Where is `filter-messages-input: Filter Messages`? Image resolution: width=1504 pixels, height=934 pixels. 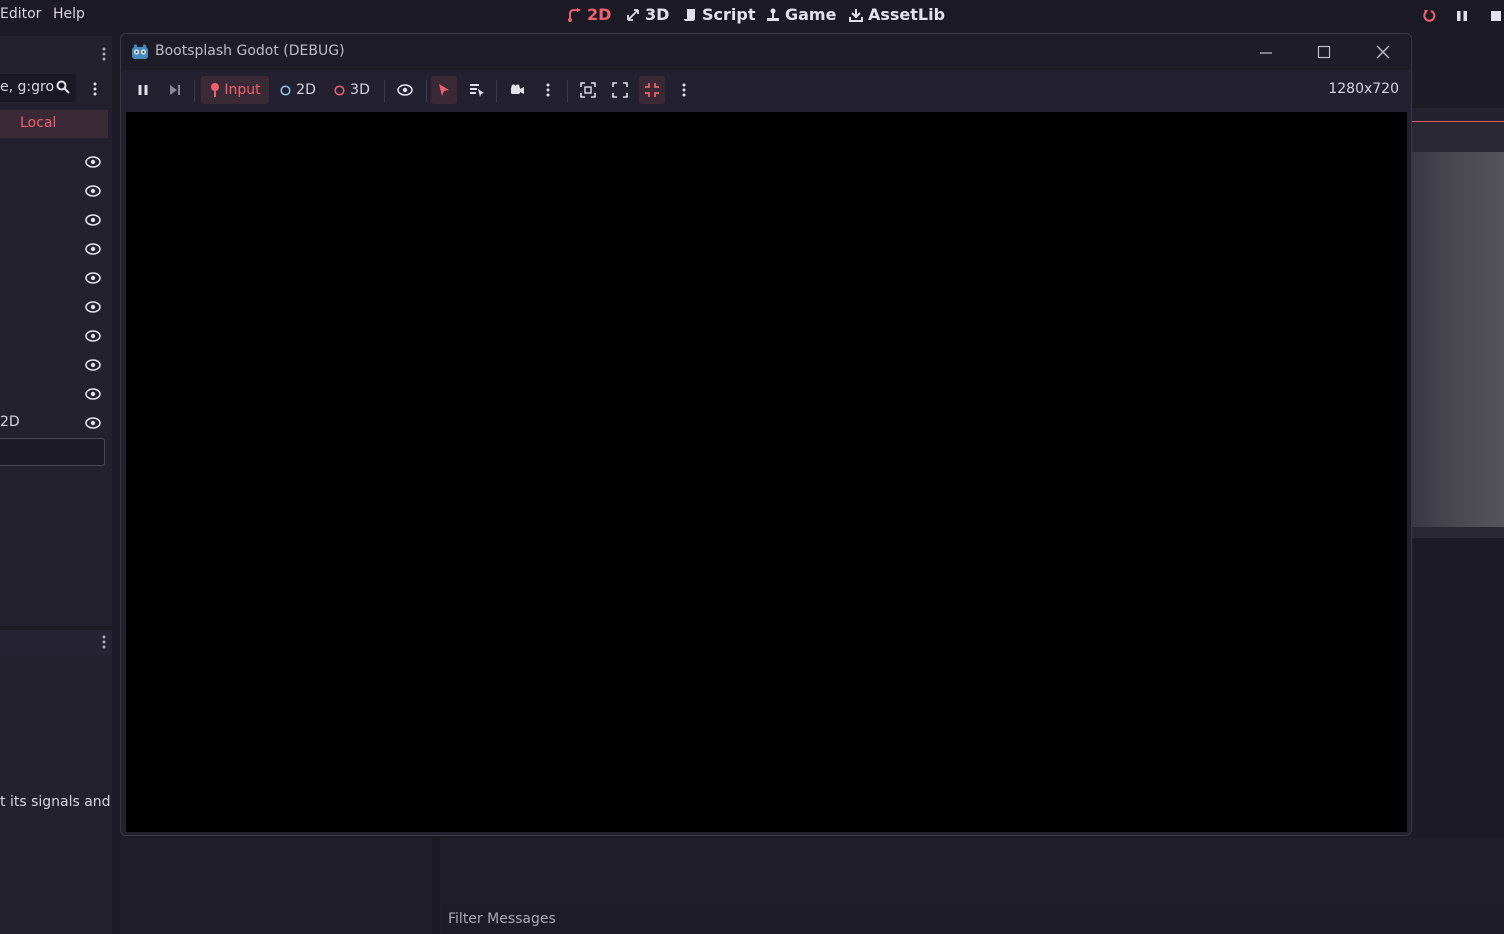
filter-messages-input: Filter Messages is located at coordinates (973, 919).